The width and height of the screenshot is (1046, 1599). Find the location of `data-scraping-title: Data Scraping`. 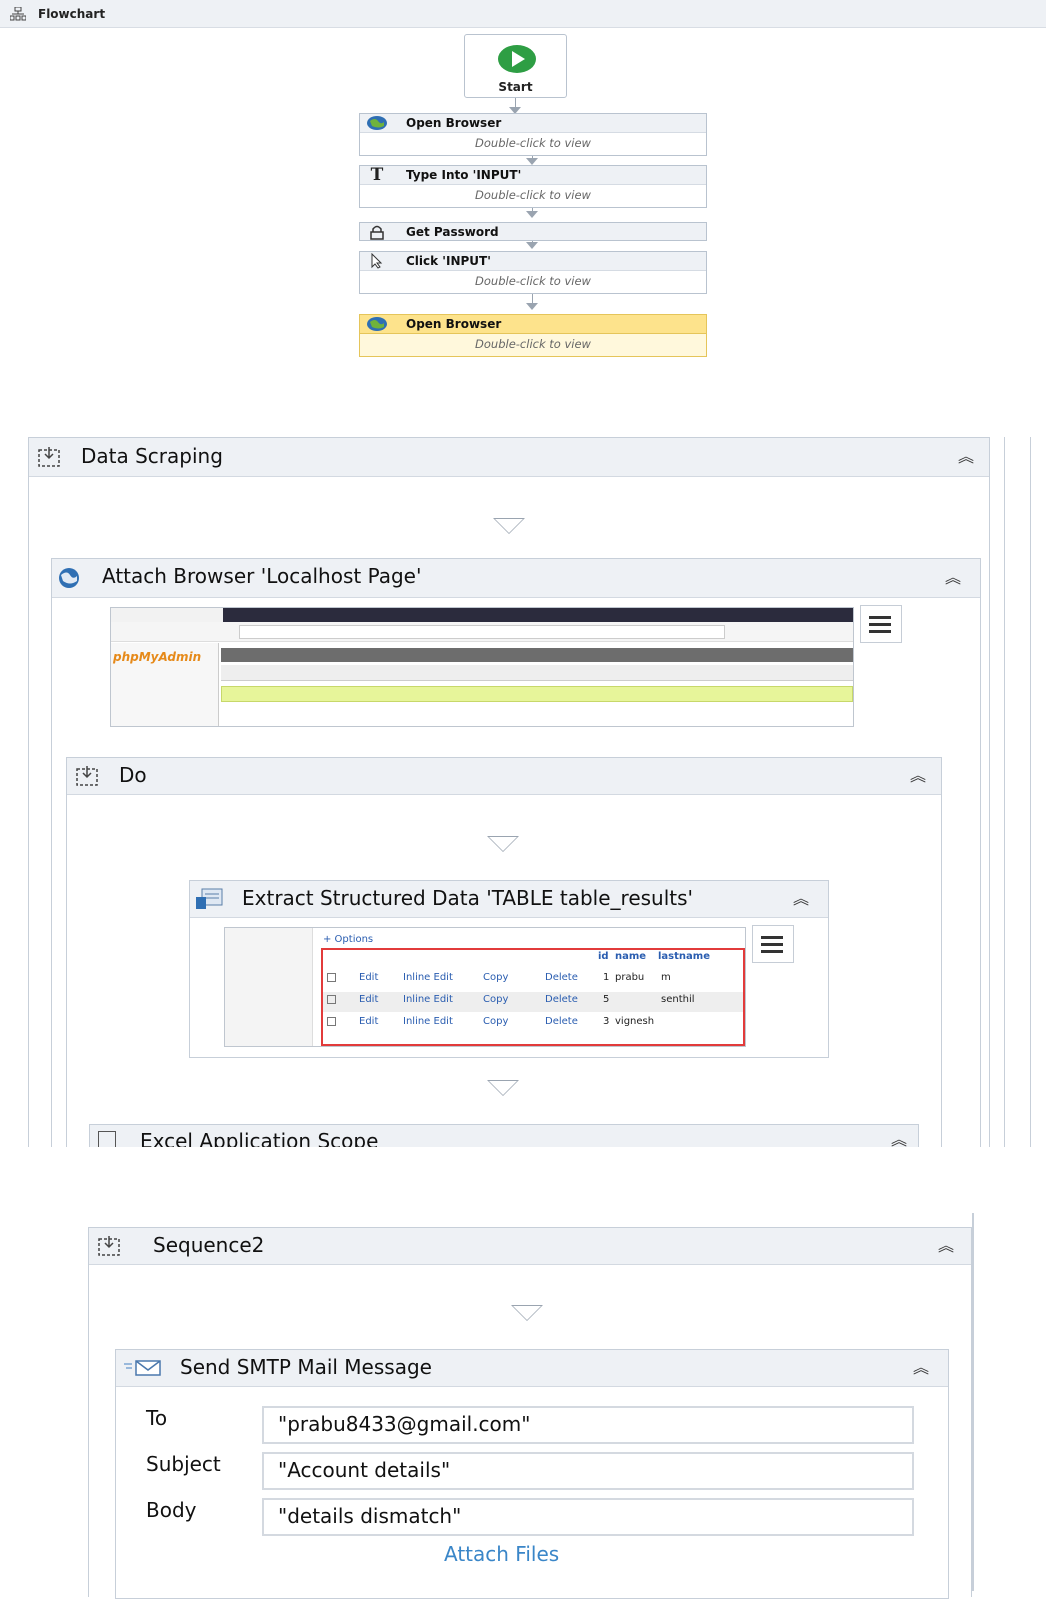

data-scraping-title: Data Scraping is located at coordinates (152, 456).